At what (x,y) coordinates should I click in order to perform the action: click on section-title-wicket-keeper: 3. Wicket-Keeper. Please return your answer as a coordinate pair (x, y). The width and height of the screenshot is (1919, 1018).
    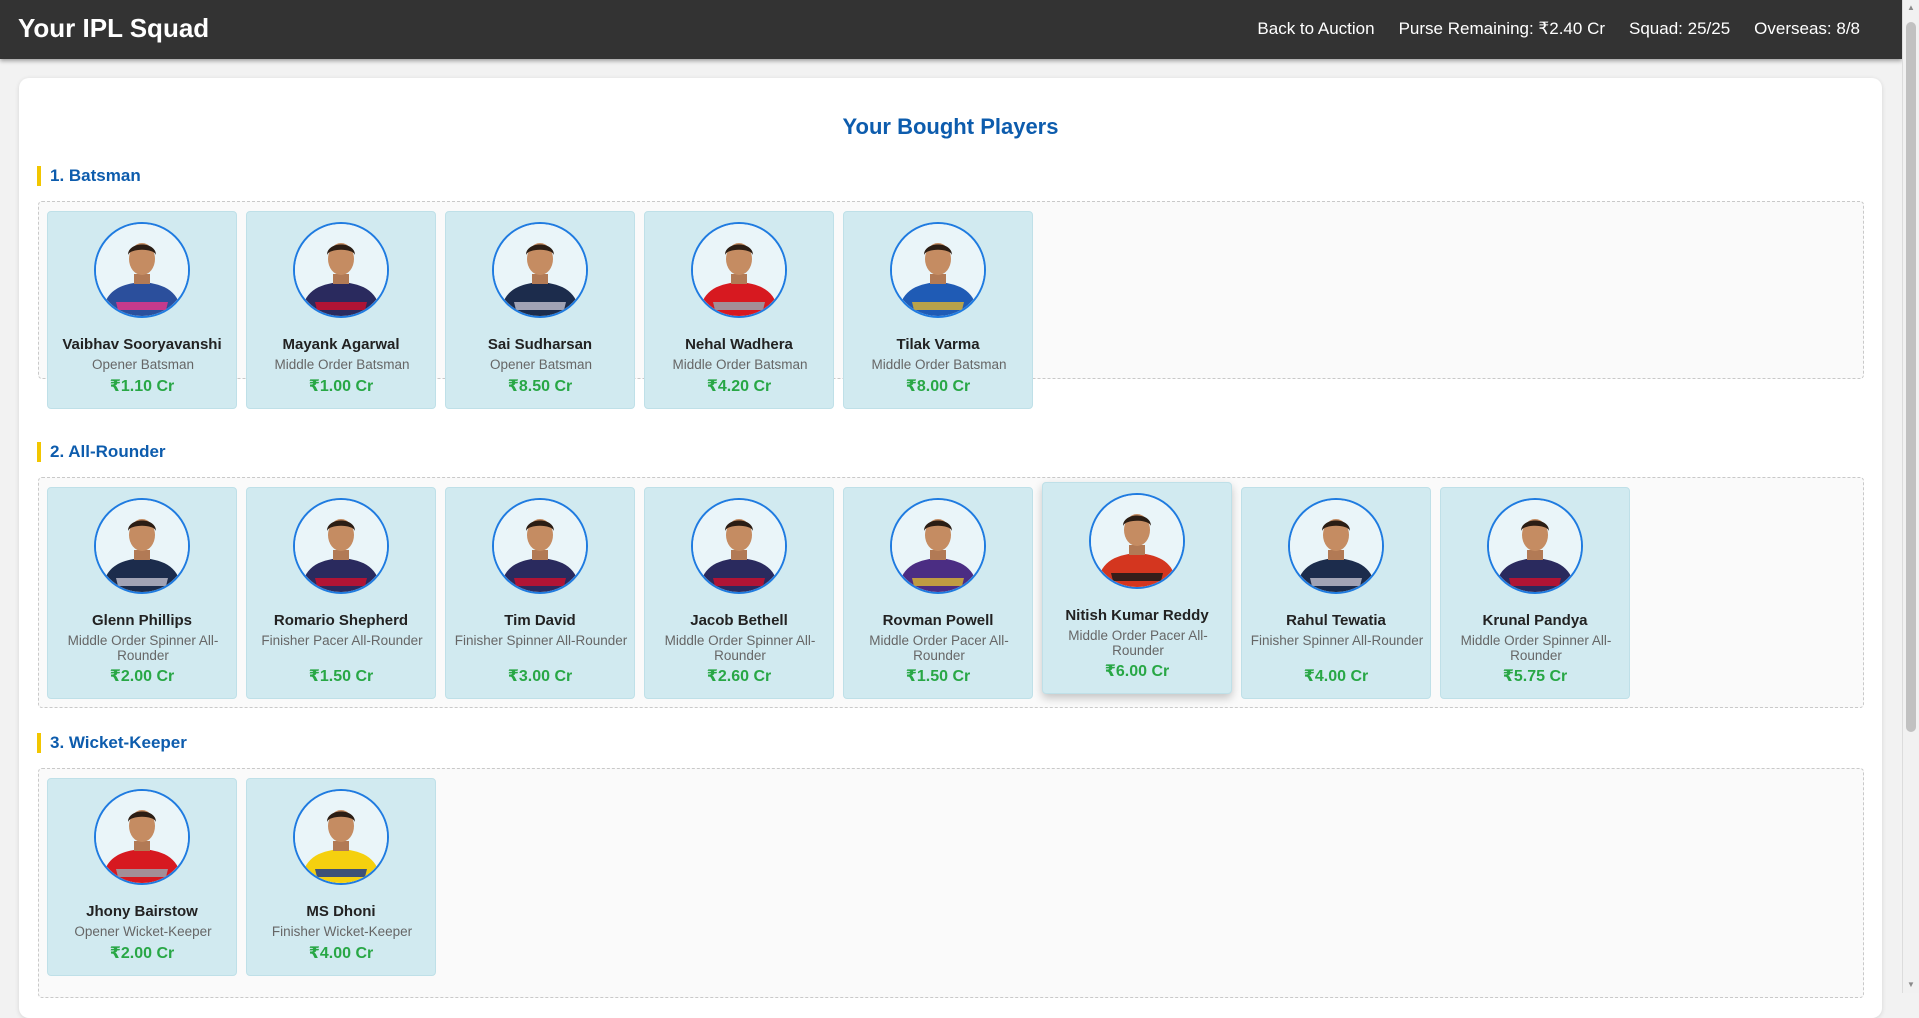
    Looking at the image, I should click on (112, 743).